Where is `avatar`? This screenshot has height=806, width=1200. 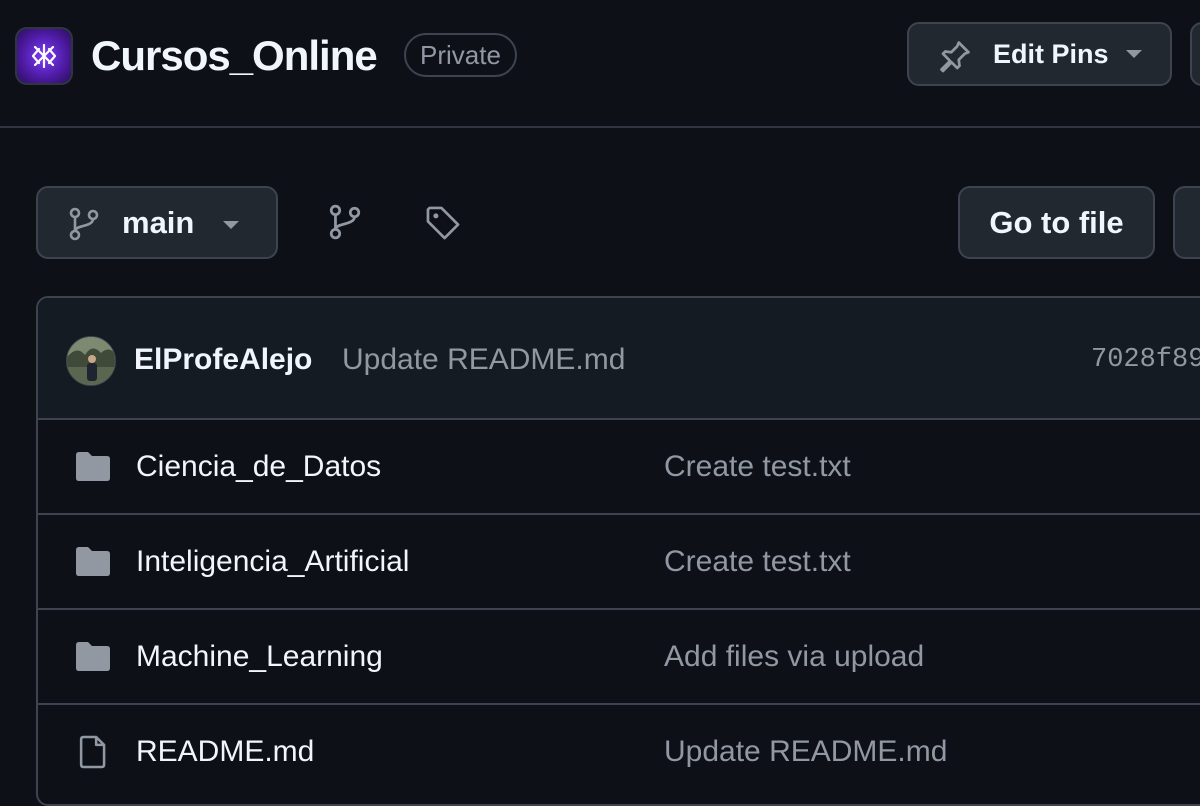
avatar is located at coordinates (91, 361).